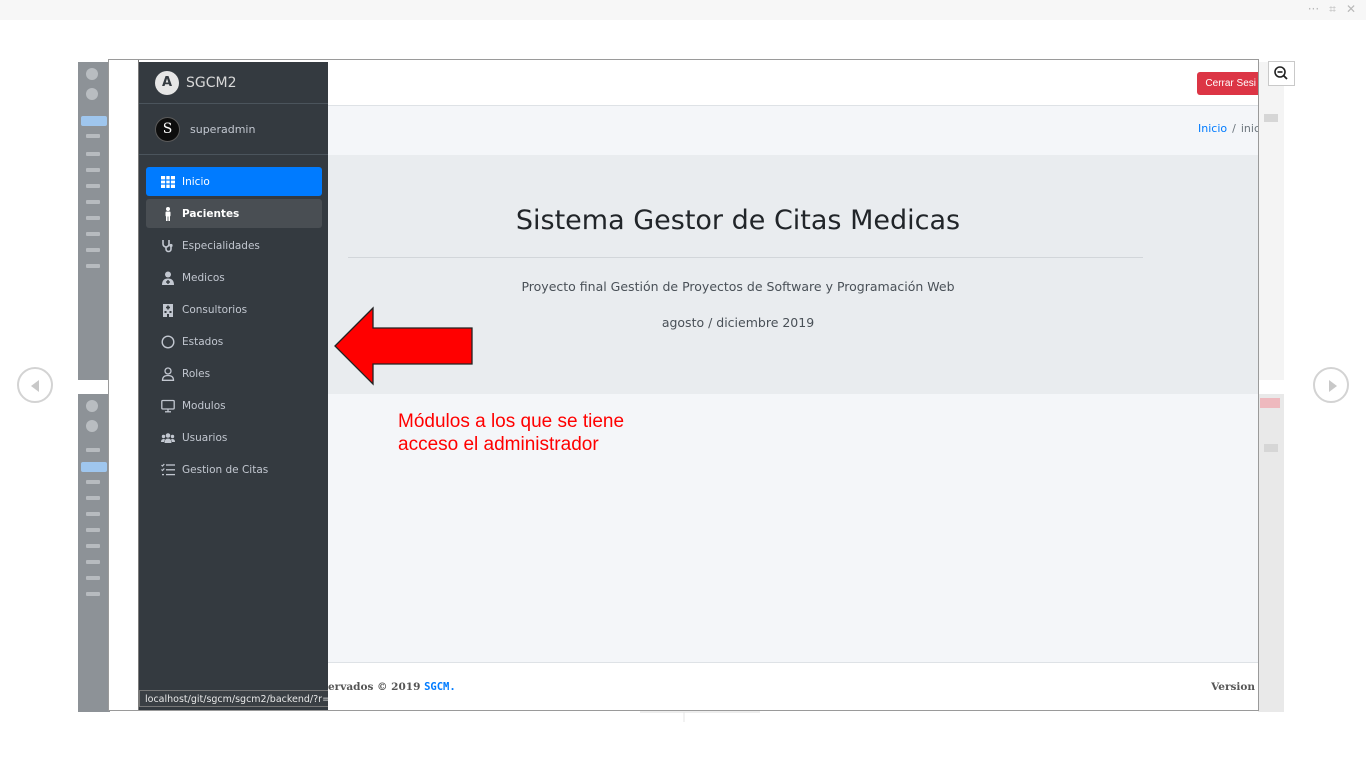 This screenshot has height=768, width=1366. What do you see at coordinates (225, 469) in the screenshot?
I see `sidebar-item-label: Gestion de Citas` at bounding box center [225, 469].